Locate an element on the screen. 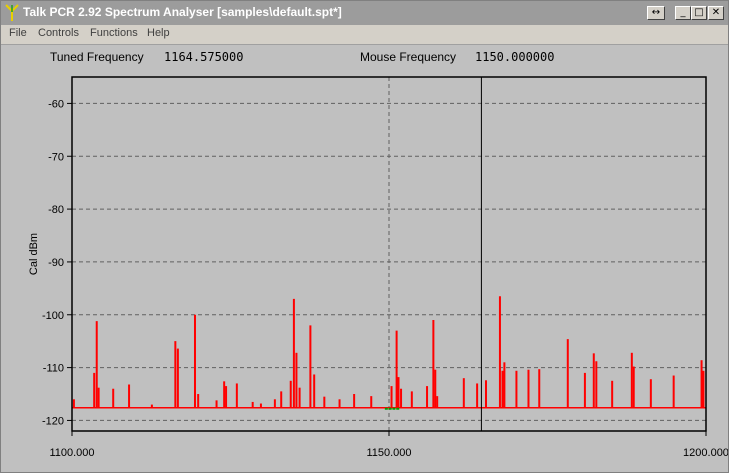  maximize-icon: □ is located at coordinates (699, 12).